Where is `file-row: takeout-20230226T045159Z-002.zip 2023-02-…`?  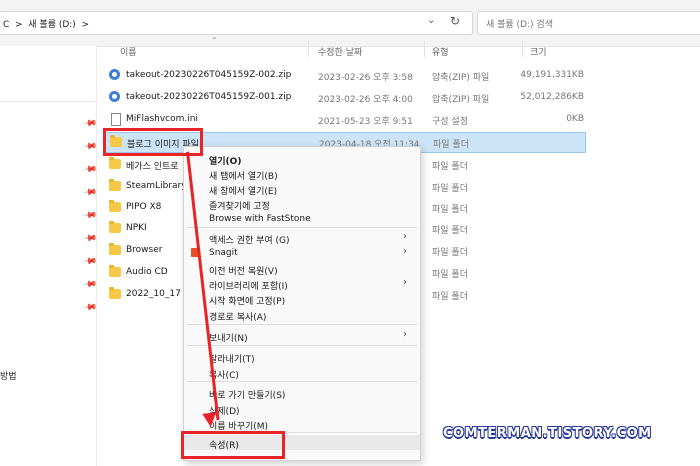 file-row: takeout-20230226T045159Z-002.zip 2023-02-… is located at coordinates (344, 75).